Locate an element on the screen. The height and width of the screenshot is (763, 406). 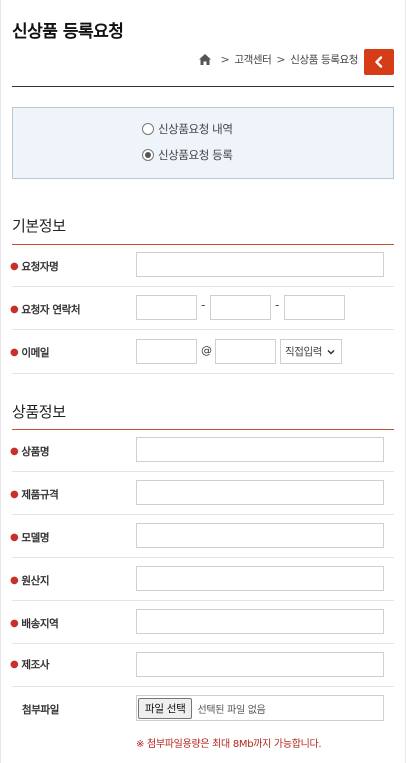
section-title-product: 상품정보 is located at coordinates (39, 412).